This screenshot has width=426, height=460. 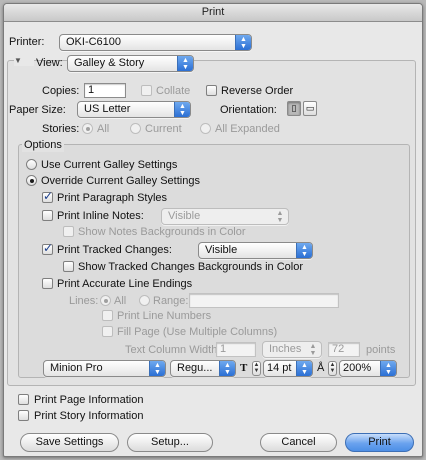 I want to click on landscape-orientation-icon: ▭, so click(x=310, y=108).